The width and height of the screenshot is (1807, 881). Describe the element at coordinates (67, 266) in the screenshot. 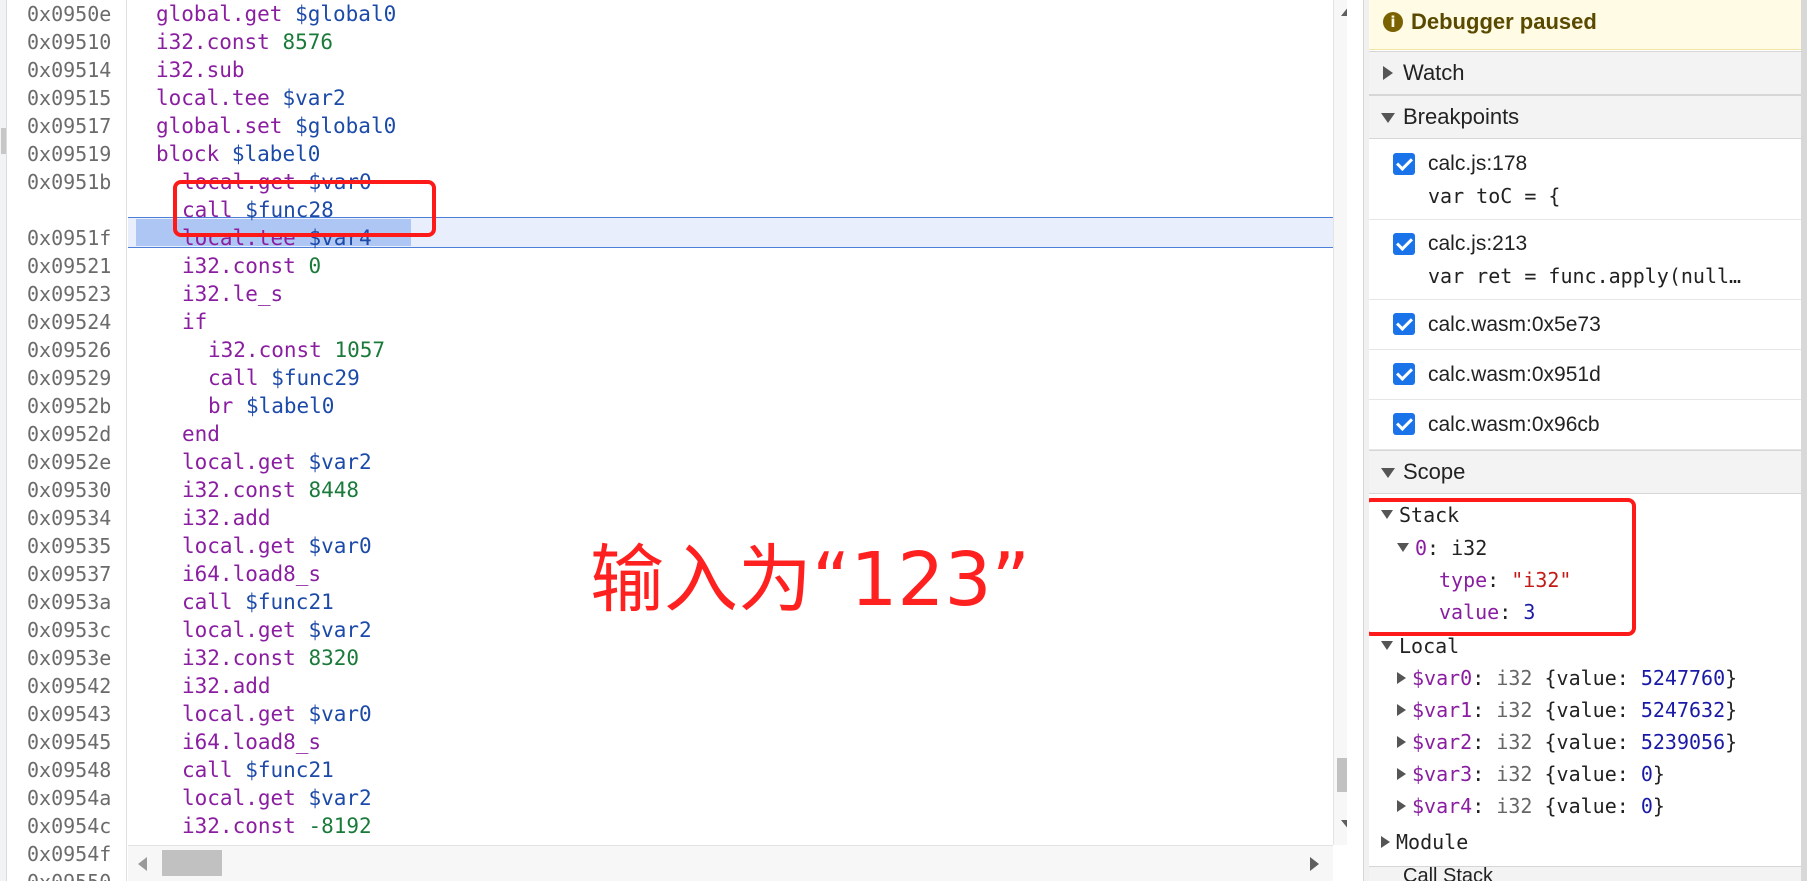

I see `line-number: 0x09521` at that location.